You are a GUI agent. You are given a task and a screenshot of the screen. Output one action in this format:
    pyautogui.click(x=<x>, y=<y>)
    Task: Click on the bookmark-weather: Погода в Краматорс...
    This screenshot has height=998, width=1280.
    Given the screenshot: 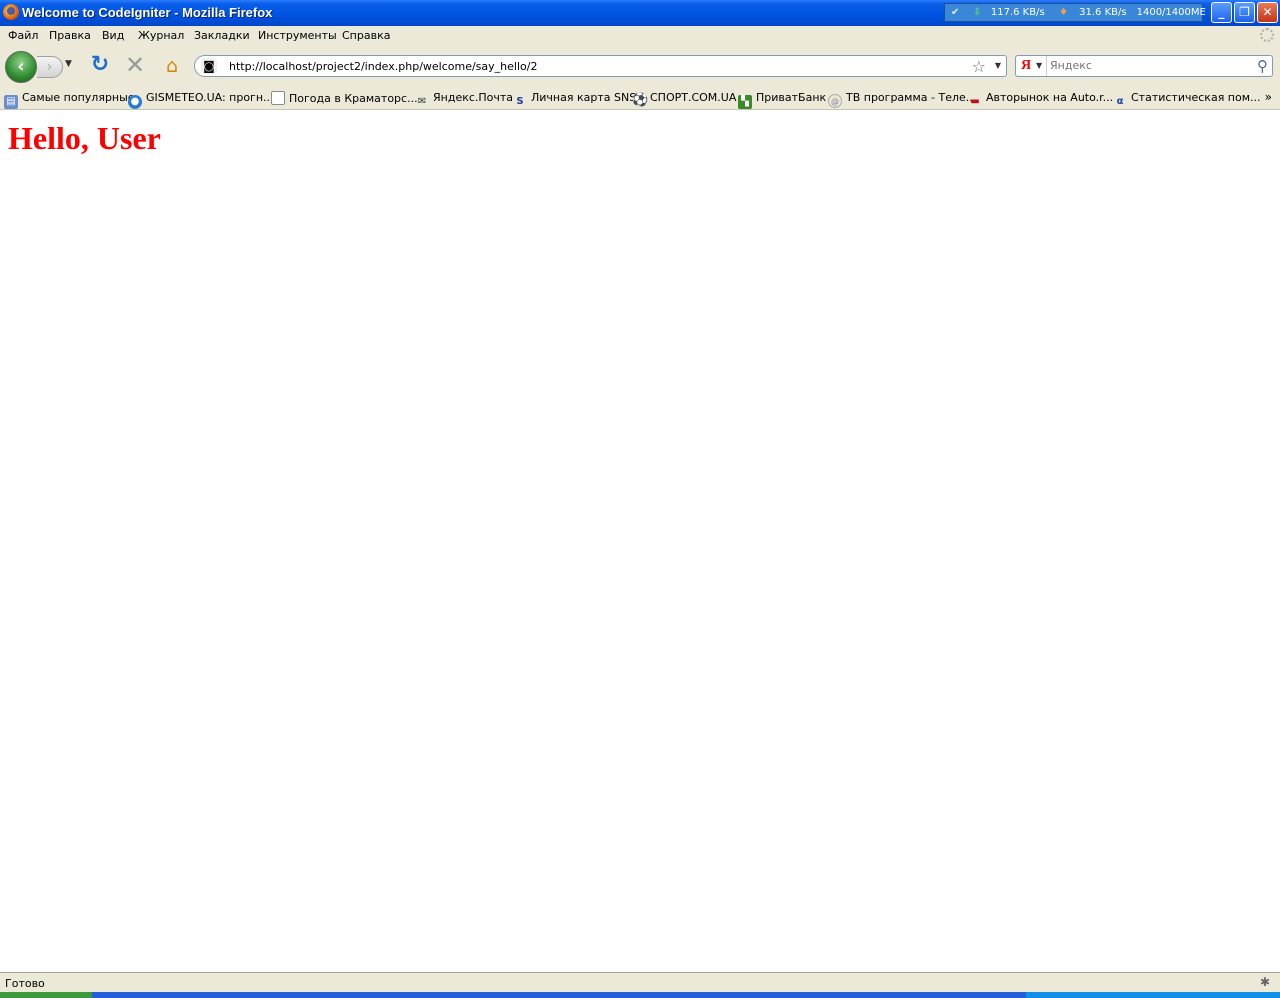 What is the action you would take?
    pyautogui.click(x=344, y=98)
    